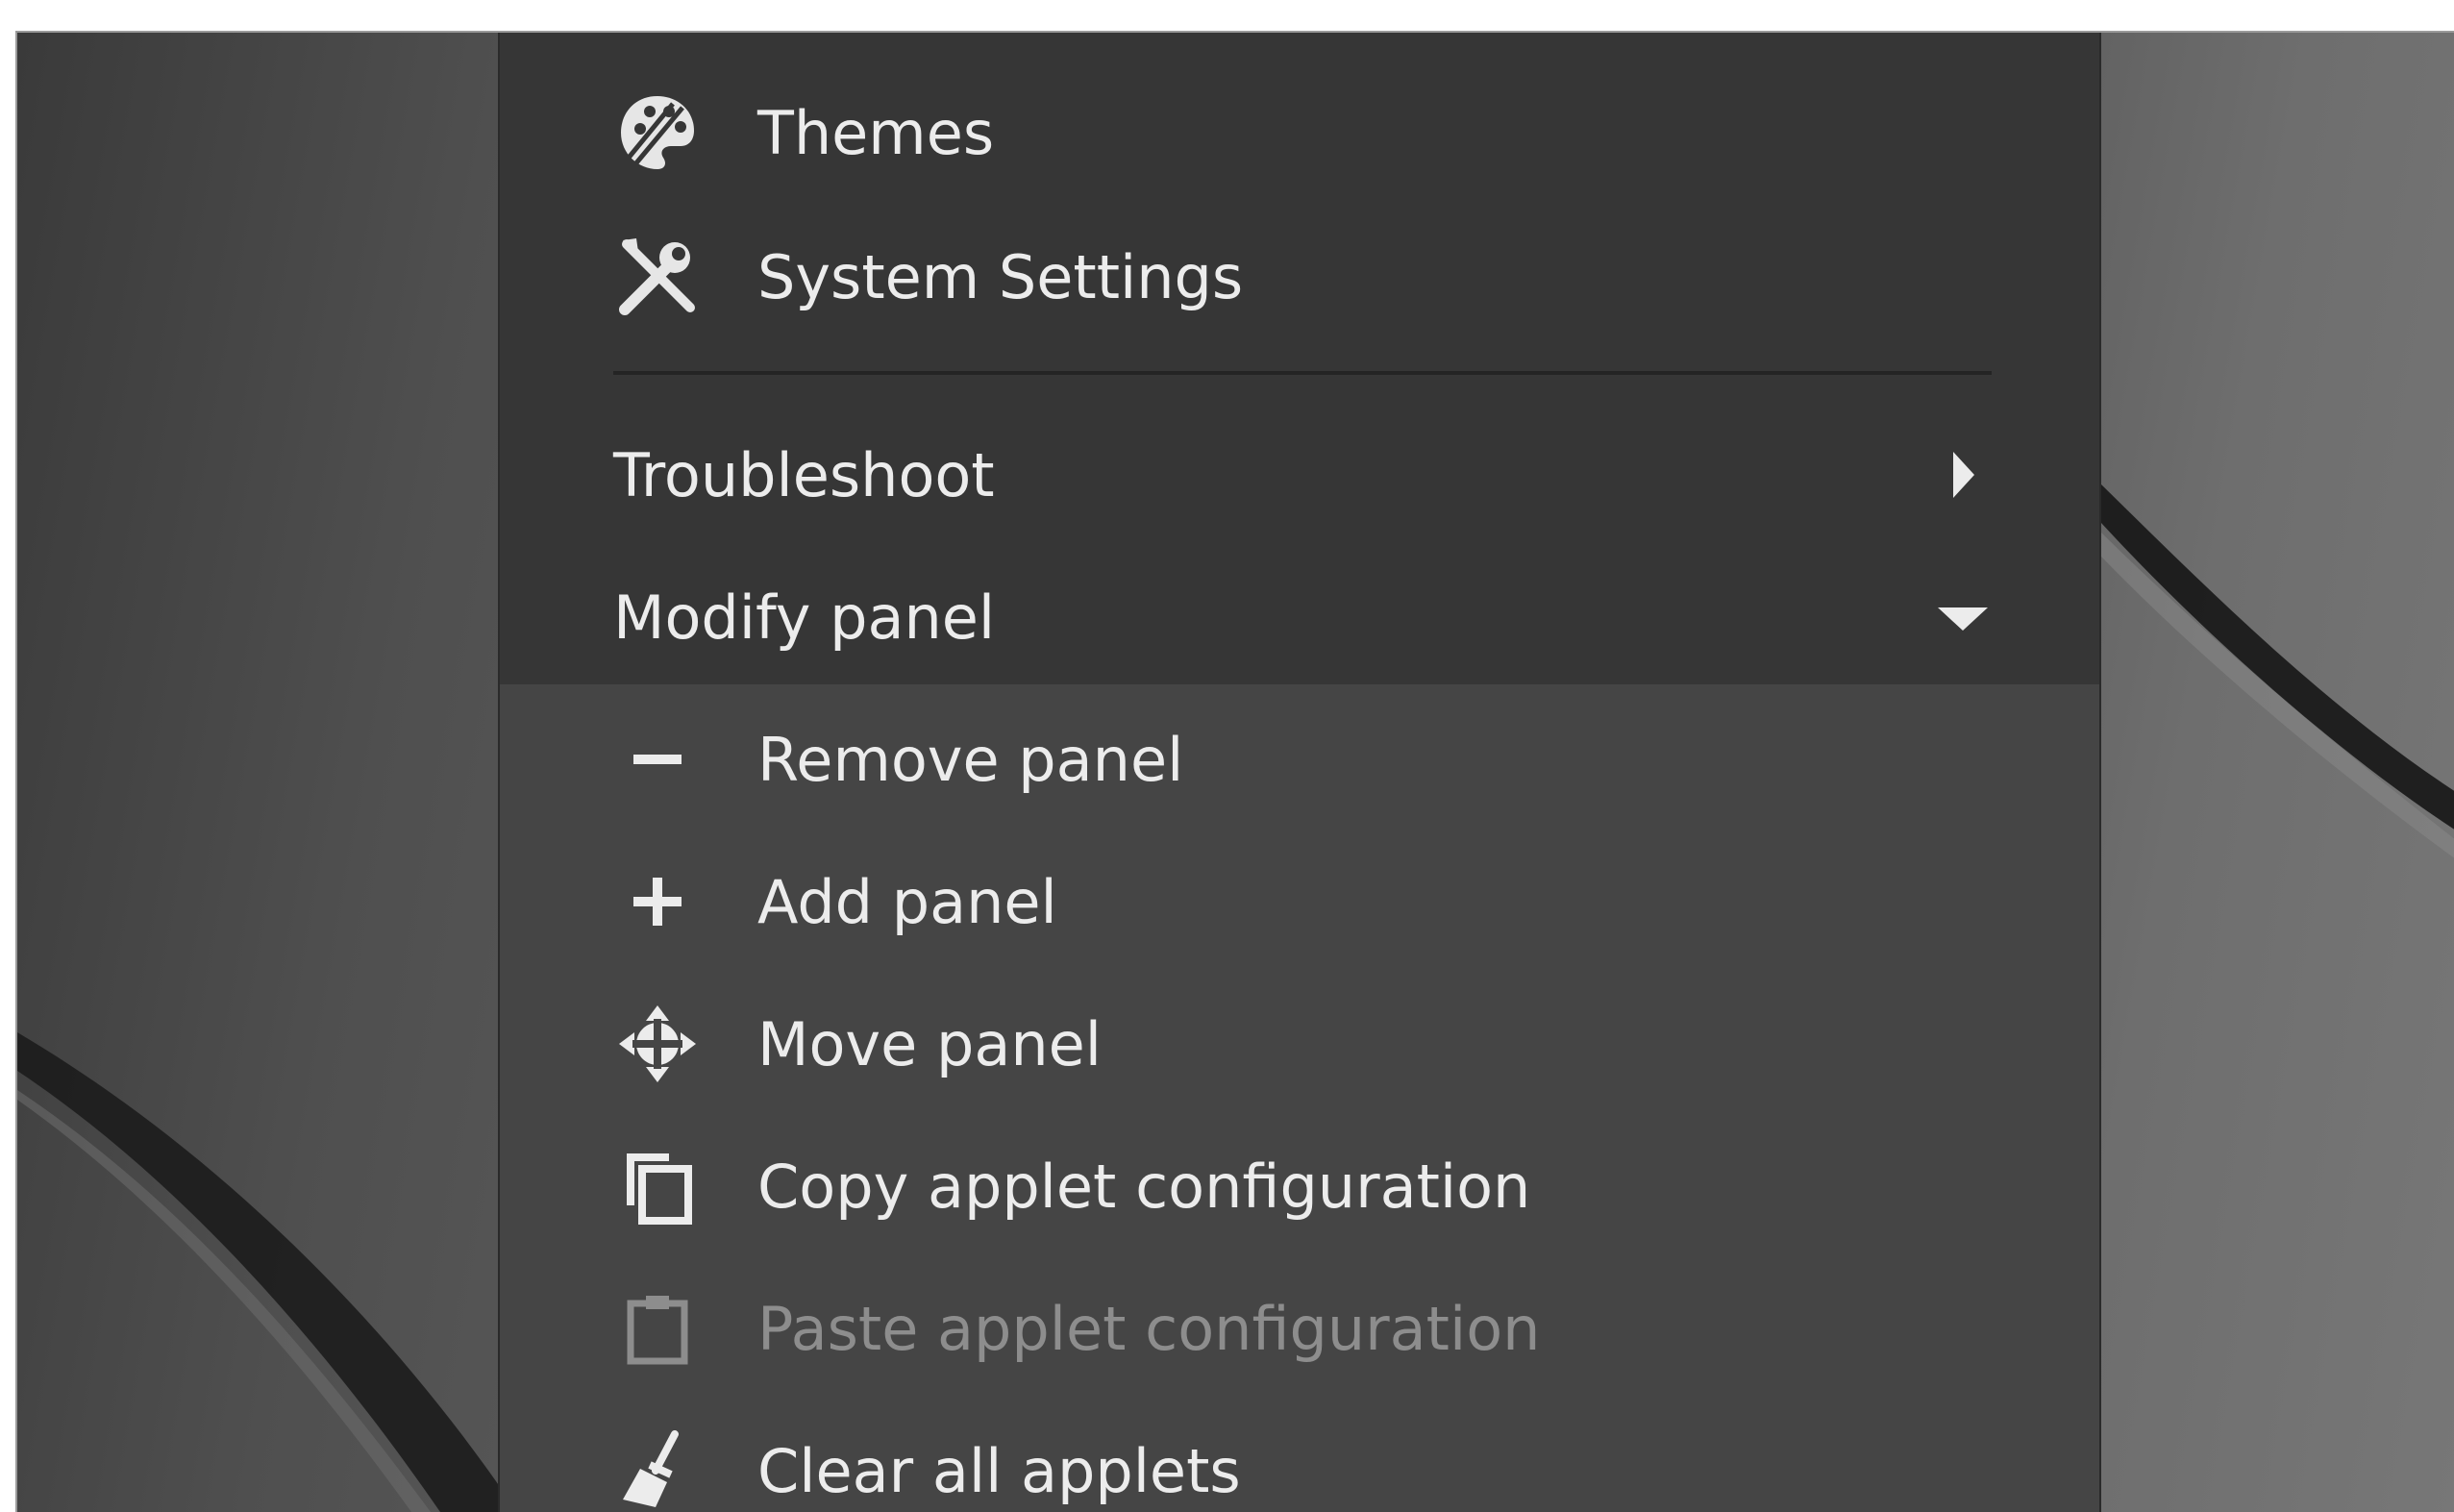 Image resolution: width=2454 pixels, height=1512 pixels. What do you see at coordinates (1963, 475) in the screenshot?
I see `chevron-right-icon` at bounding box center [1963, 475].